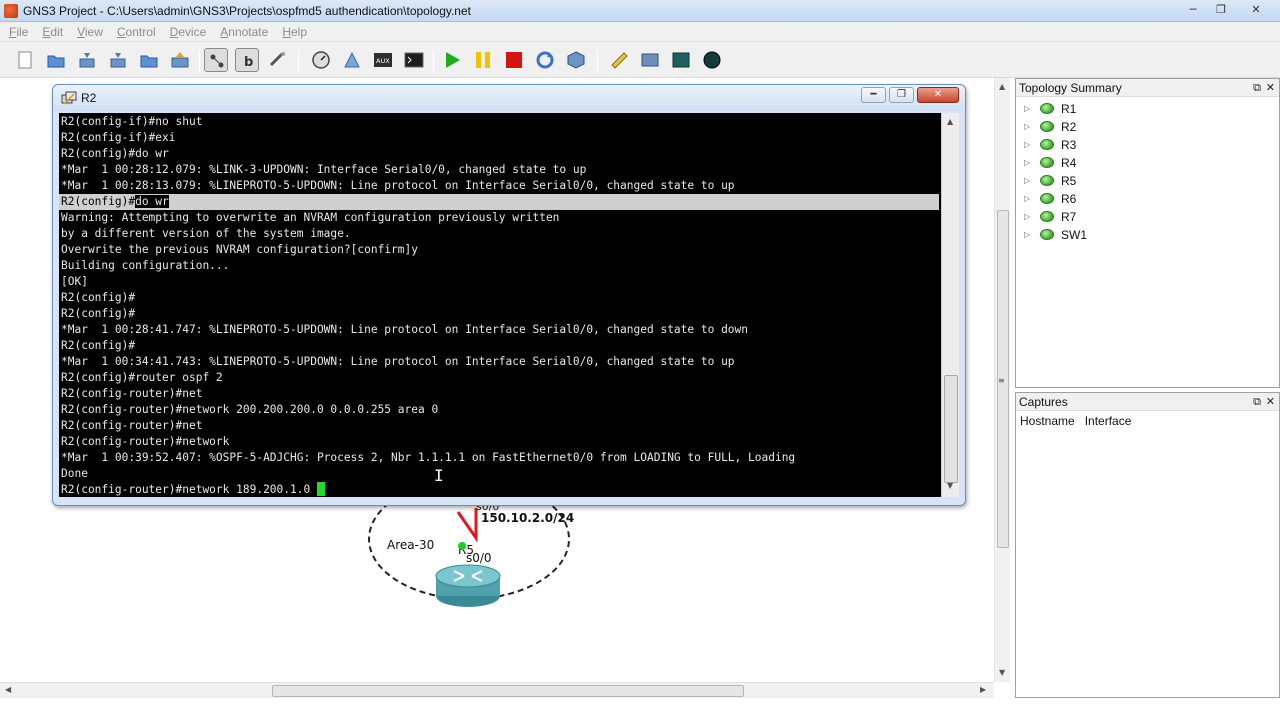  What do you see at coordinates (712, 60) in the screenshot?
I see `draw-ellipse-button` at bounding box center [712, 60].